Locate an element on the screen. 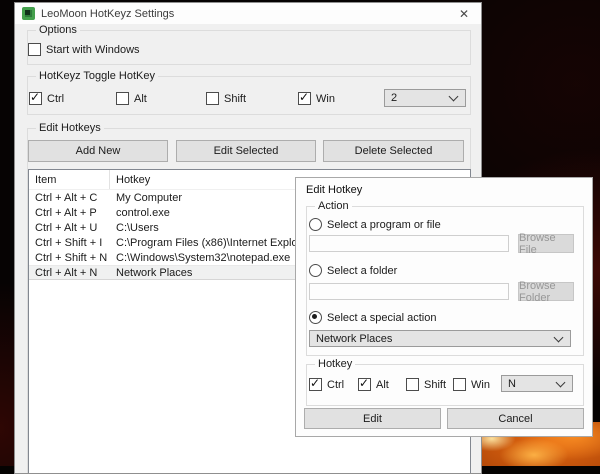  toggle-key-combobox: 2 is located at coordinates (425, 98).